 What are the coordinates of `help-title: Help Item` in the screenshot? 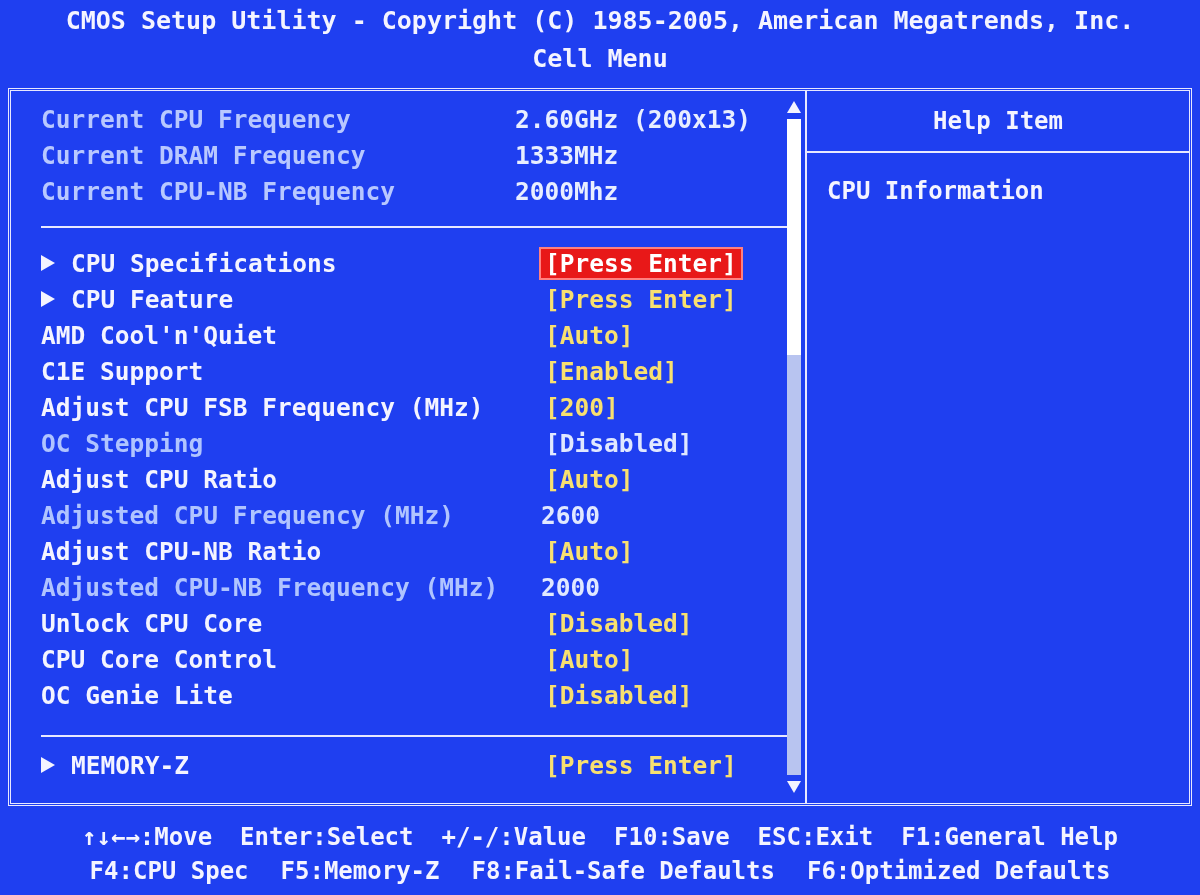 It's located at (997, 121).